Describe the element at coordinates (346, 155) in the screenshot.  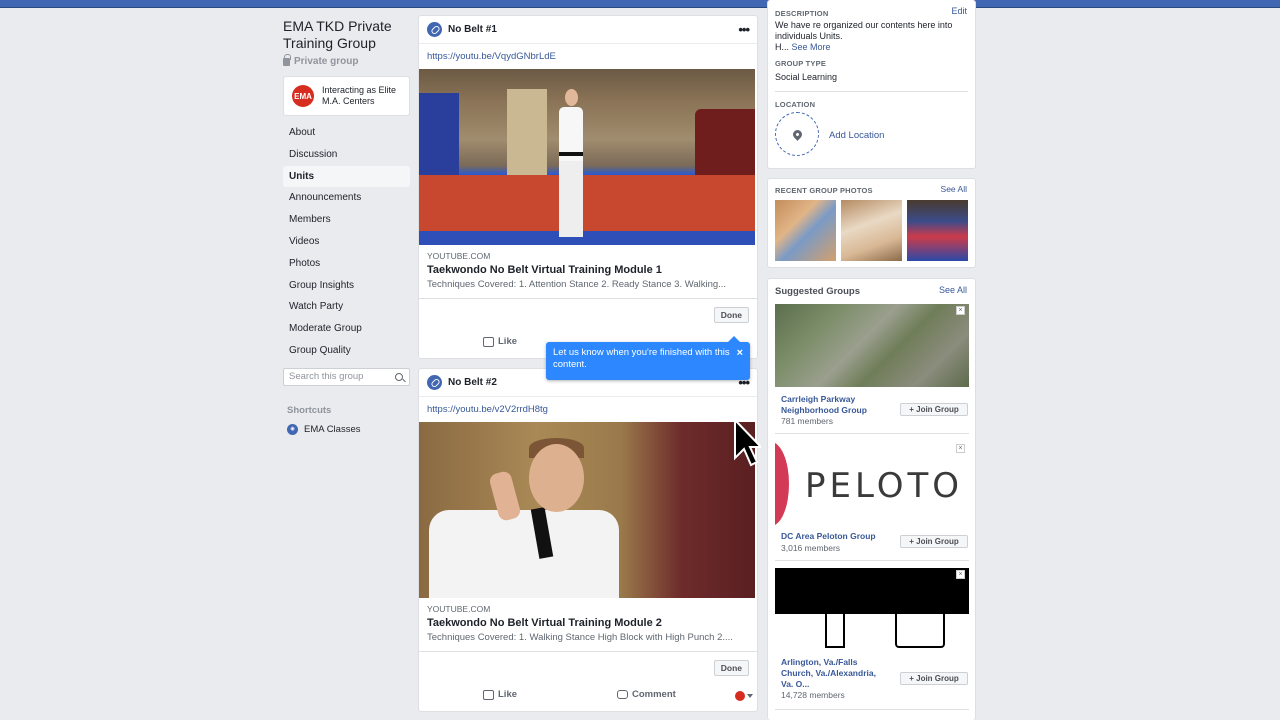
I see `nav-item-discussion: Discussion` at that location.